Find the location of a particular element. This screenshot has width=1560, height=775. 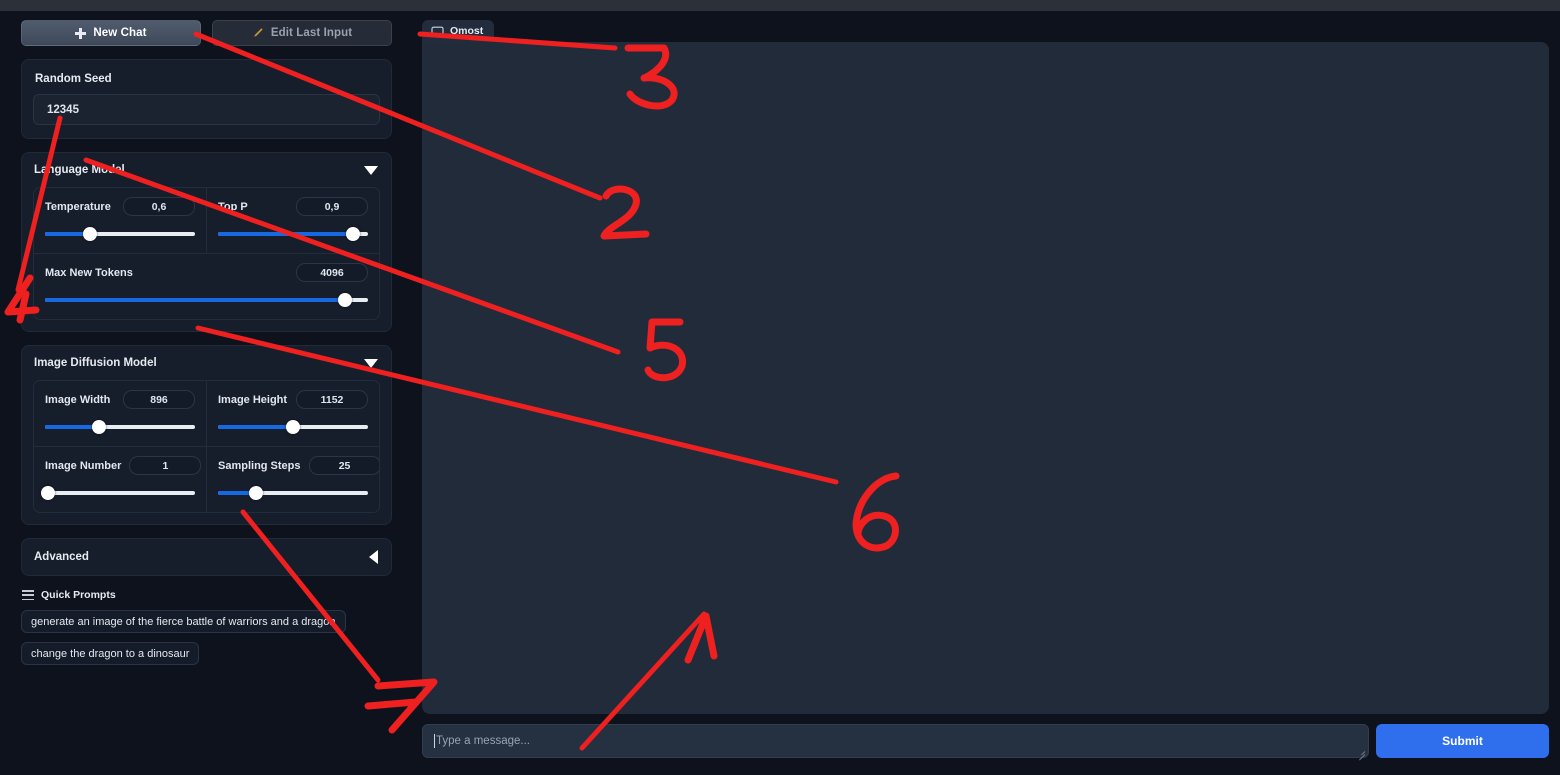

slider-row: Temperature 0,6 Top P 0,9 is located at coordinates (206, 220).